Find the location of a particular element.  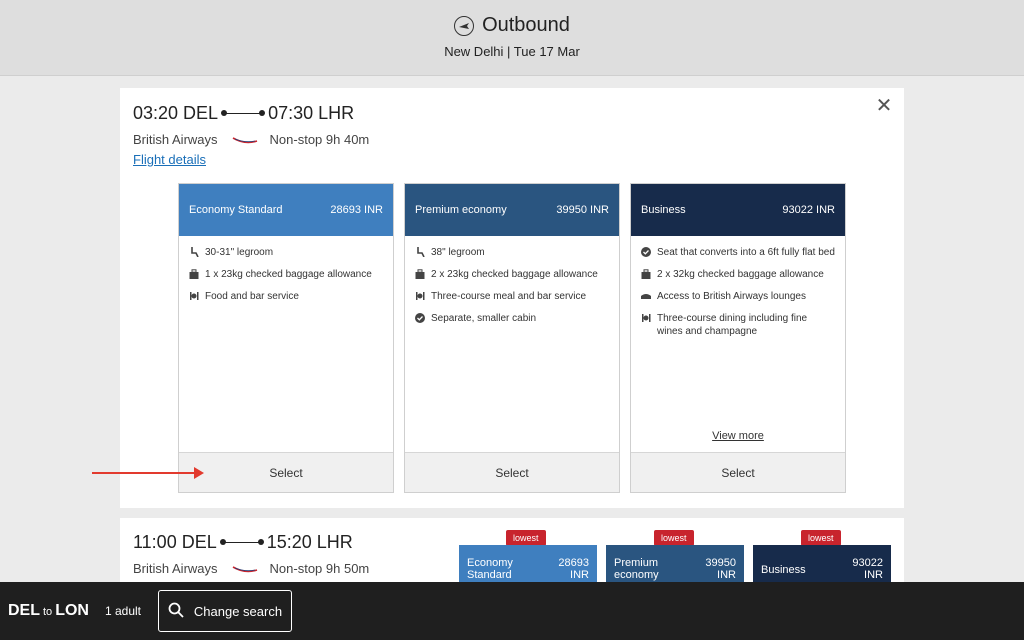

feature-text: Separate, smaller cabin is located at coordinates (484, 318).